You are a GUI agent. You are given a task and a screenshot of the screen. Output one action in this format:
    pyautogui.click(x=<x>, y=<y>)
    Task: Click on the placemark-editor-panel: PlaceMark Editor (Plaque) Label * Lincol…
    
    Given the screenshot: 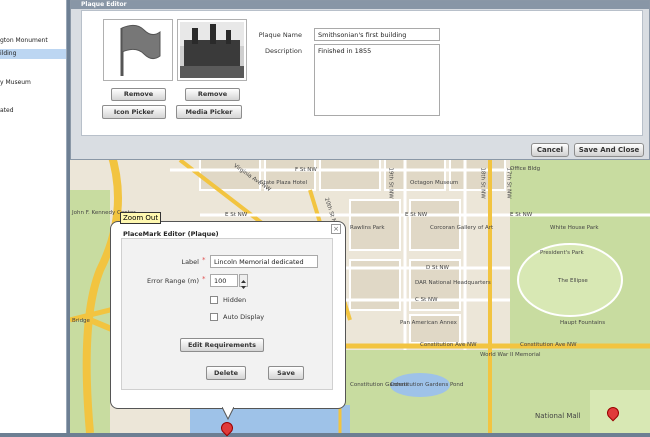 What is the action you would take?
    pyautogui.click(x=227, y=310)
    